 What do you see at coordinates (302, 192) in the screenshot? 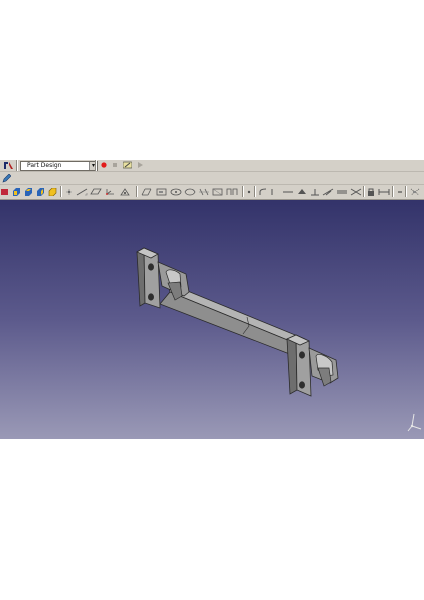
I see `thickness-icon` at bounding box center [302, 192].